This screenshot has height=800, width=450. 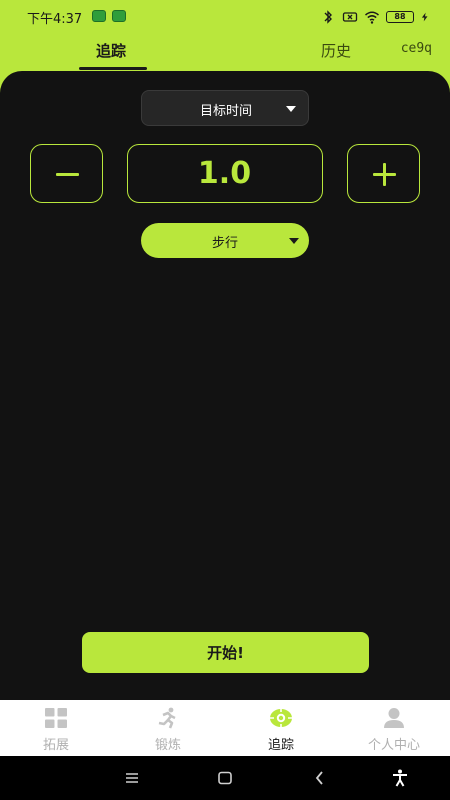 I want to click on user-id: ce9q, so click(x=416, y=48).